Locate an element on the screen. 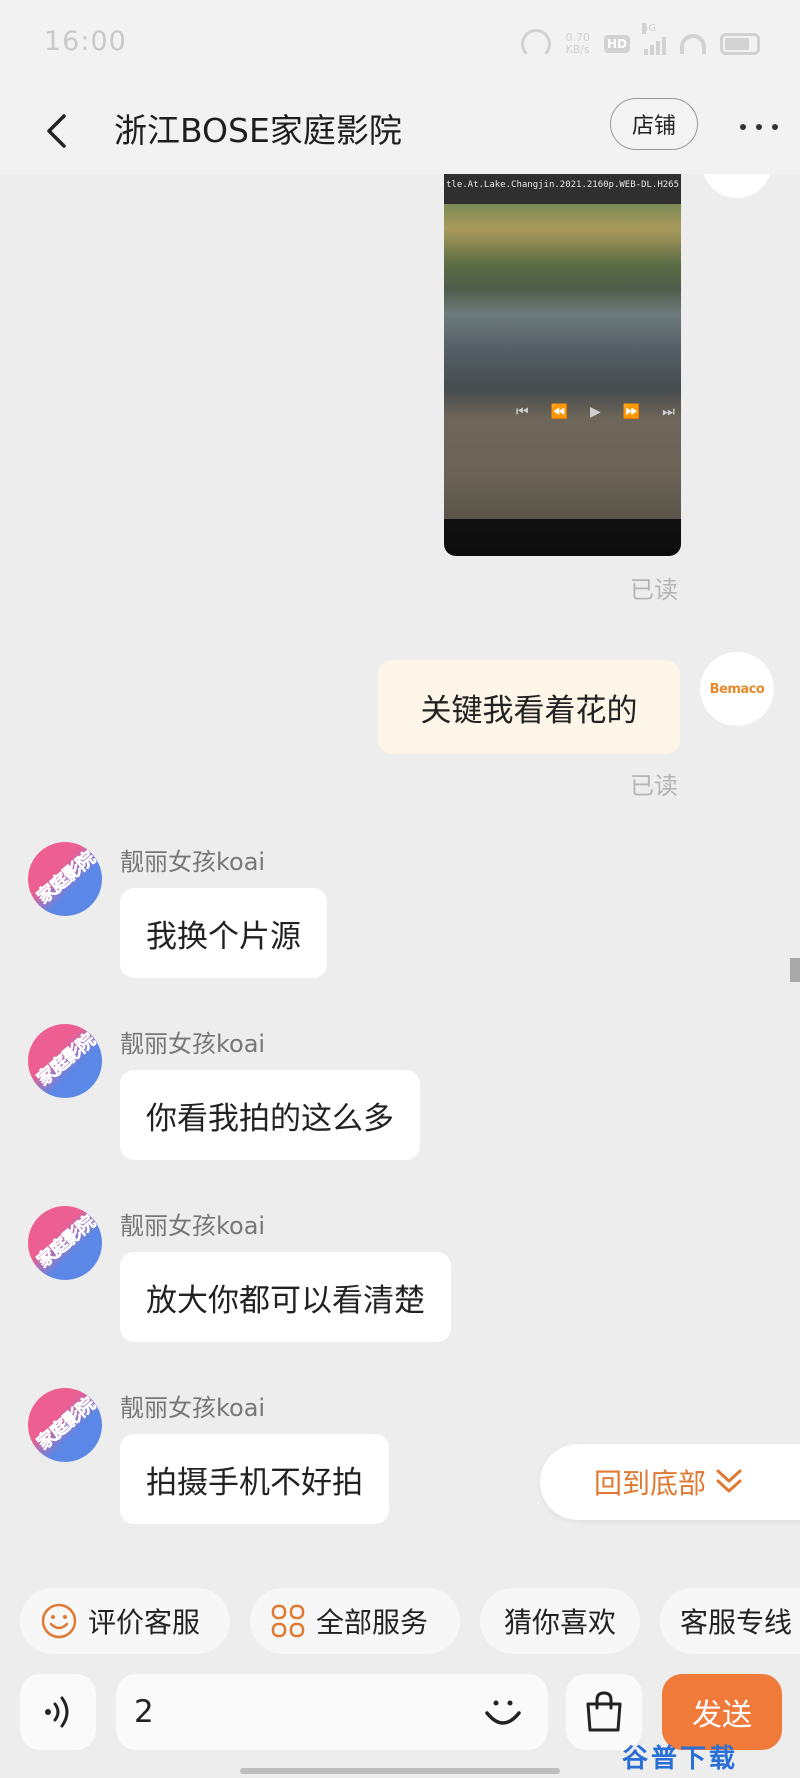 Image resolution: width=800 pixels, height=1778 pixels. net-speed: 0.70 KB/s is located at coordinates (577, 44).